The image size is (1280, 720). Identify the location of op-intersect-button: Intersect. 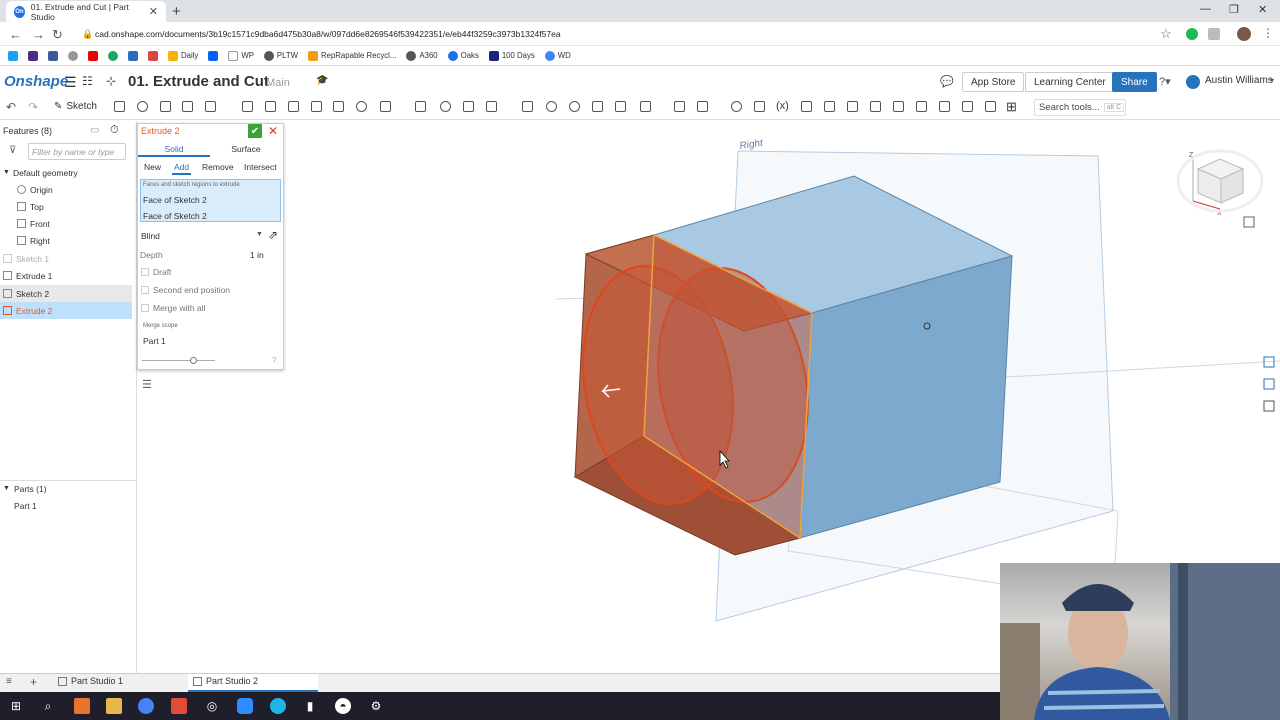
(260, 167).